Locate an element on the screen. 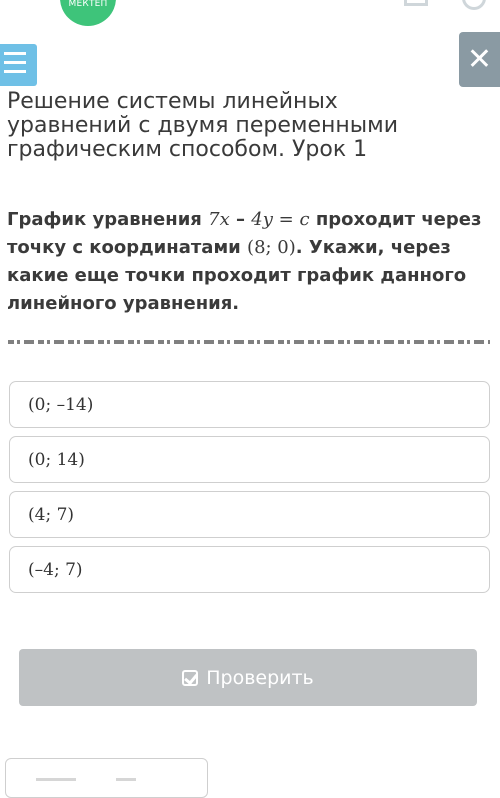  eq-c: c is located at coordinates (304, 219).